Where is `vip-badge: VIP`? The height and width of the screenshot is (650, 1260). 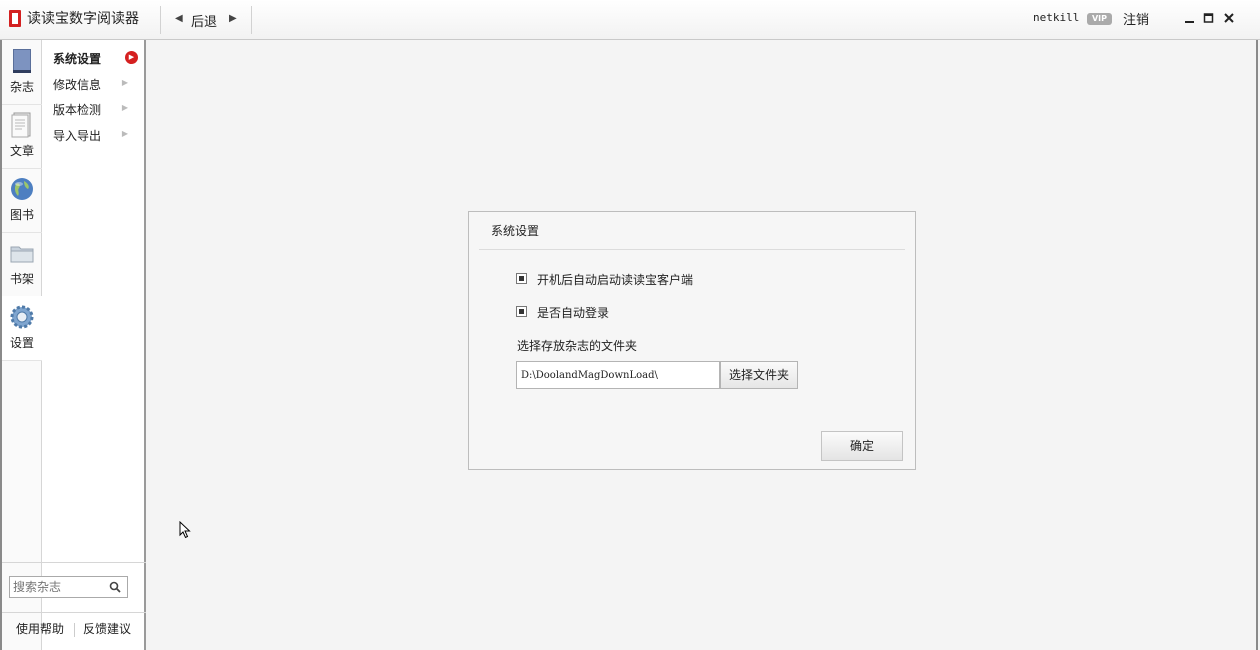
vip-badge: VIP is located at coordinates (1099, 19).